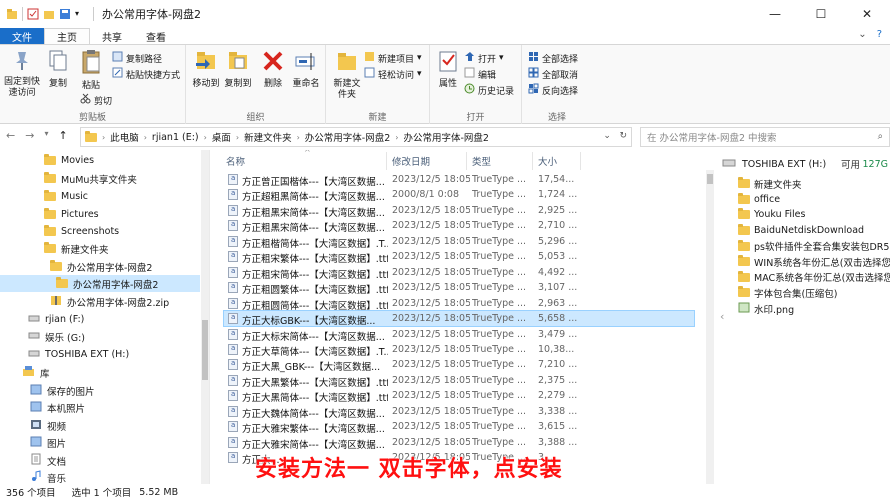  What do you see at coordinates (347, 137) in the screenshot?
I see `breadcrumb-fonts-parent: 办公常用字体-网盘2` at bounding box center [347, 137].